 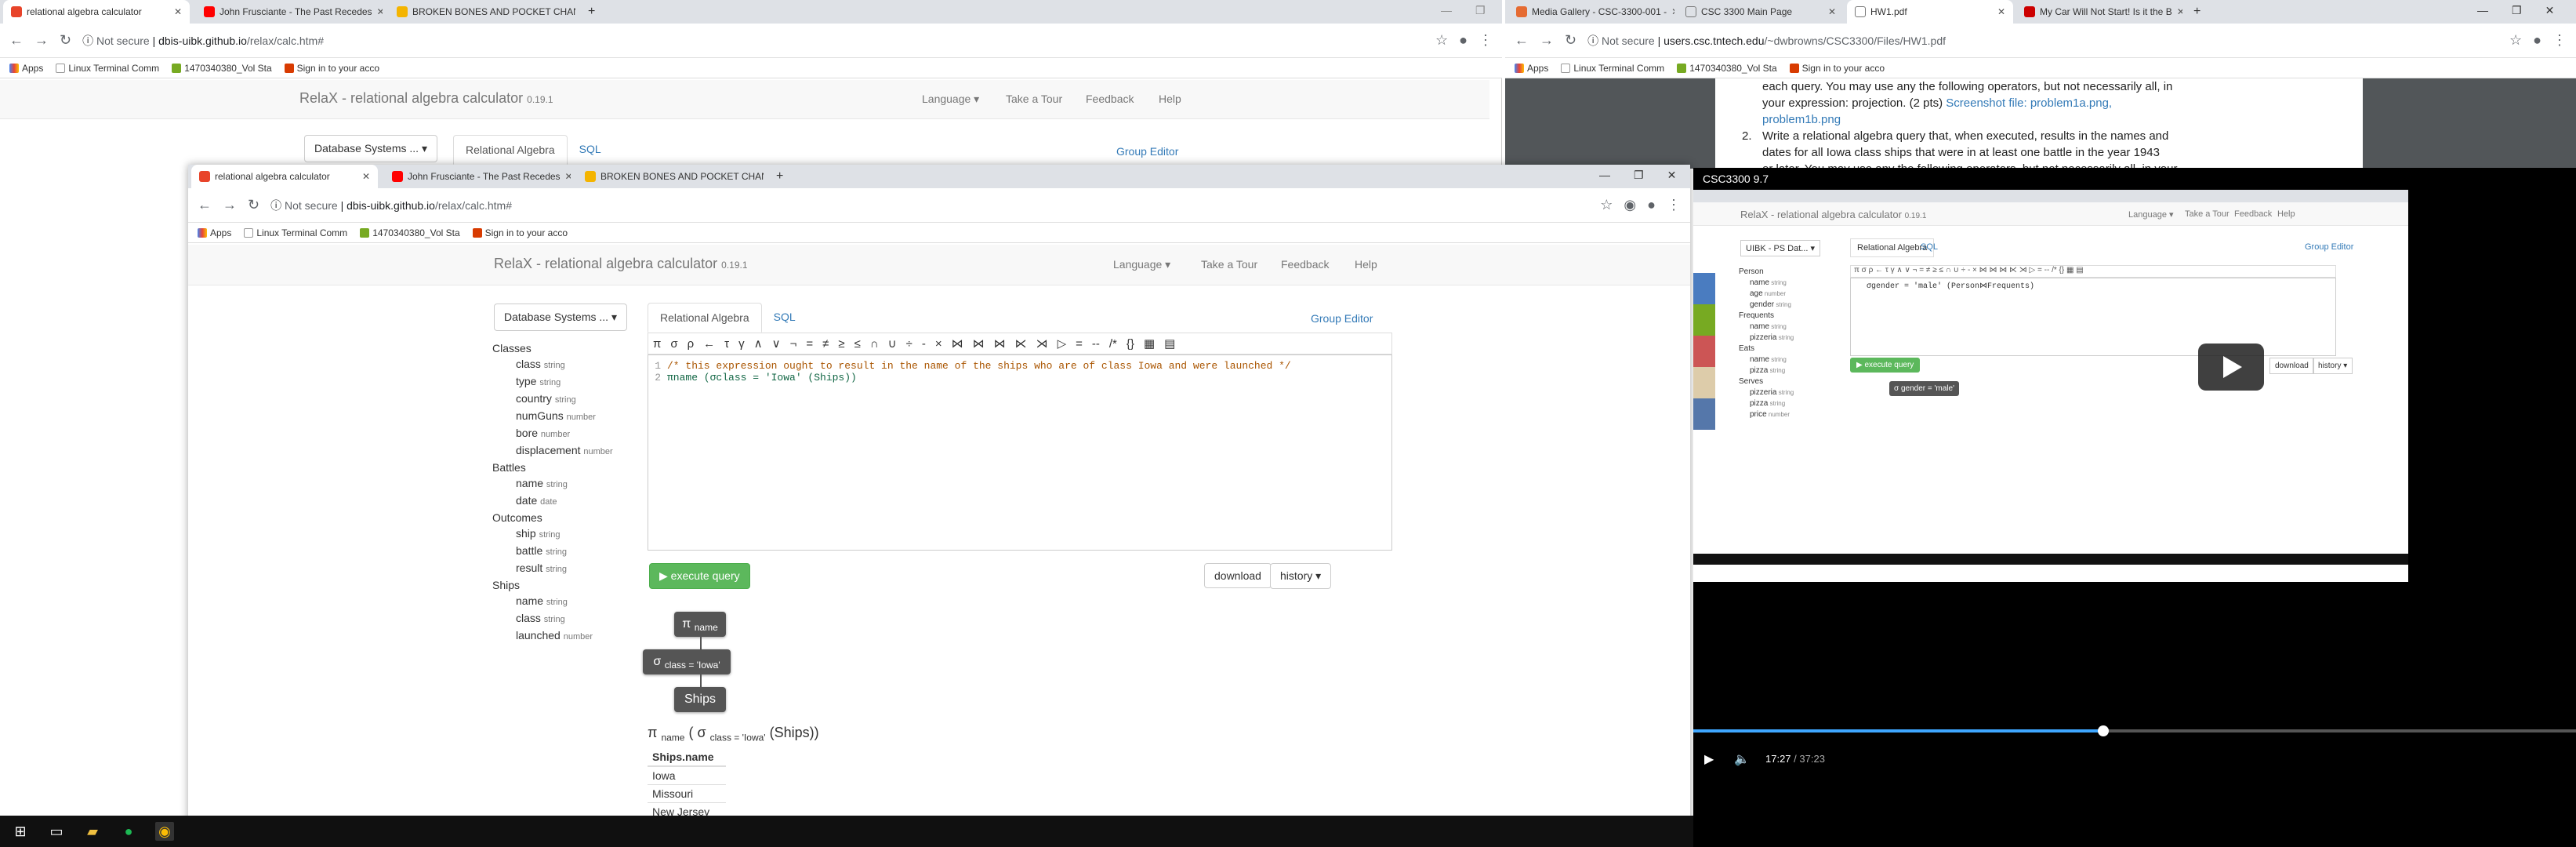 I want to click on windows-start-icon: ⊞, so click(x=21, y=831).